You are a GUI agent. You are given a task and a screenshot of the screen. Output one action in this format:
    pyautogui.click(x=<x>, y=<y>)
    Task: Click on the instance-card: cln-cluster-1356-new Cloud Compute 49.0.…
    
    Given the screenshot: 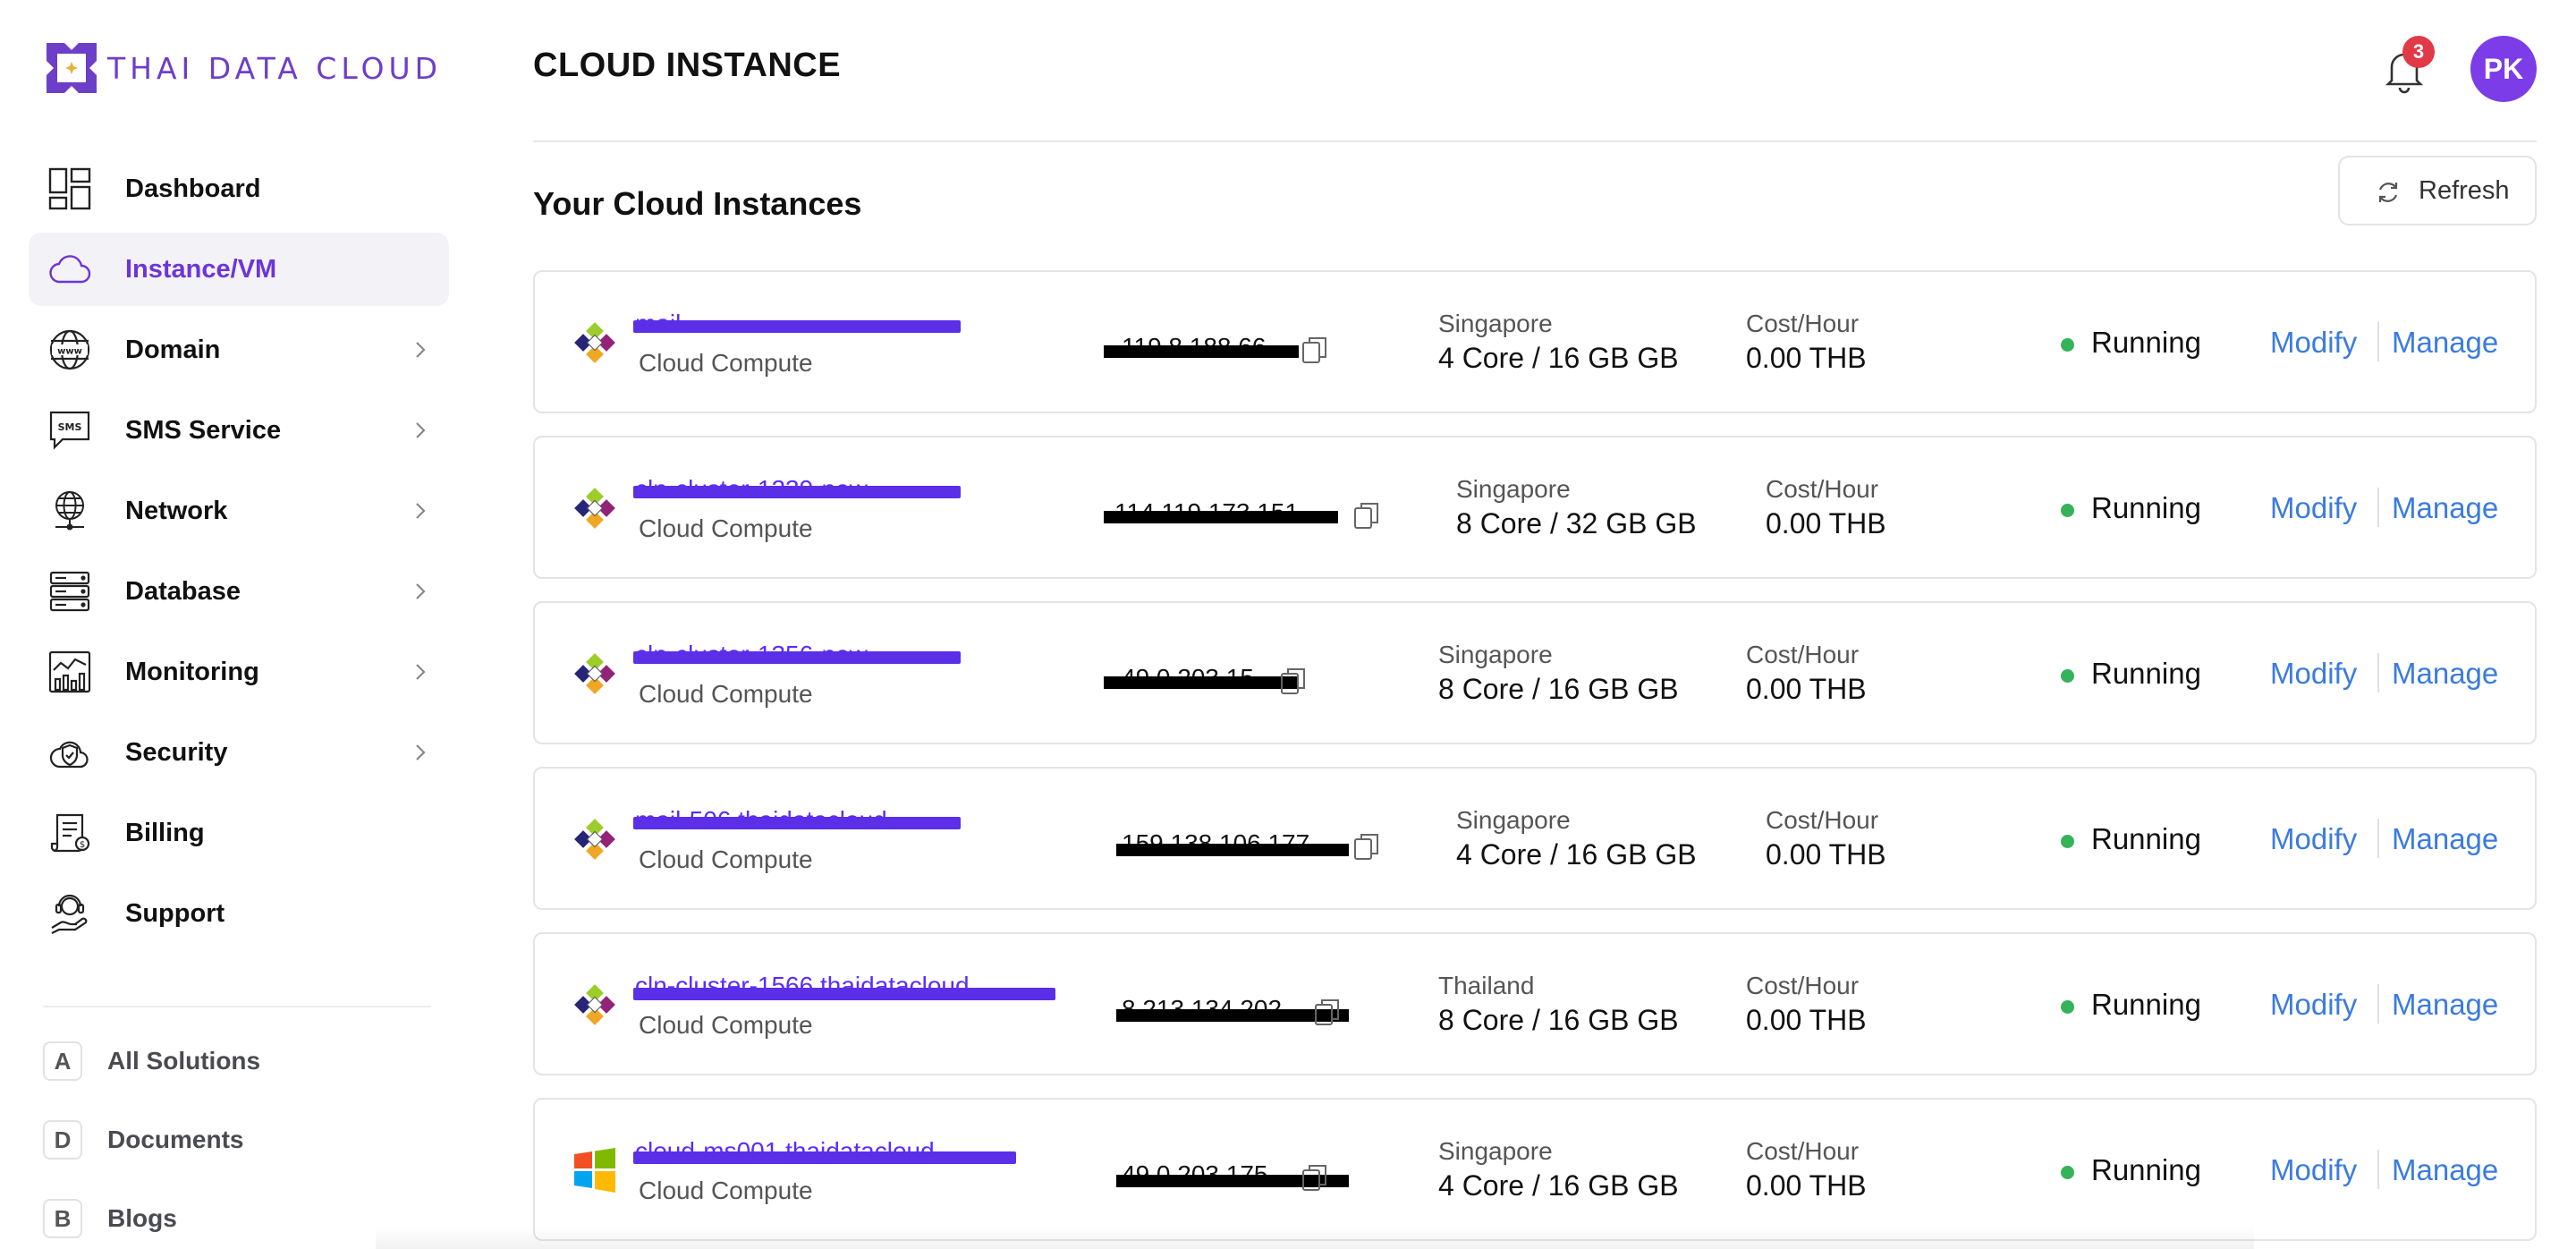 What is the action you would take?
    pyautogui.click(x=1535, y=672)
    